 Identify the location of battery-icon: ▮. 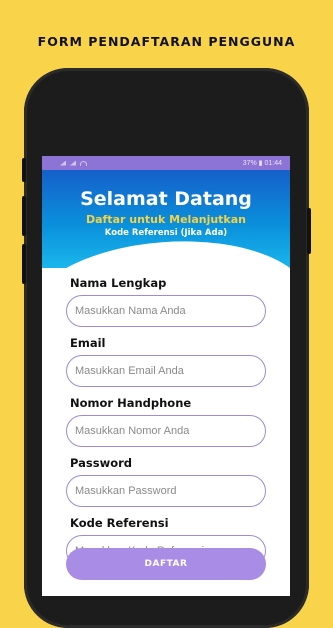
(260, 163).